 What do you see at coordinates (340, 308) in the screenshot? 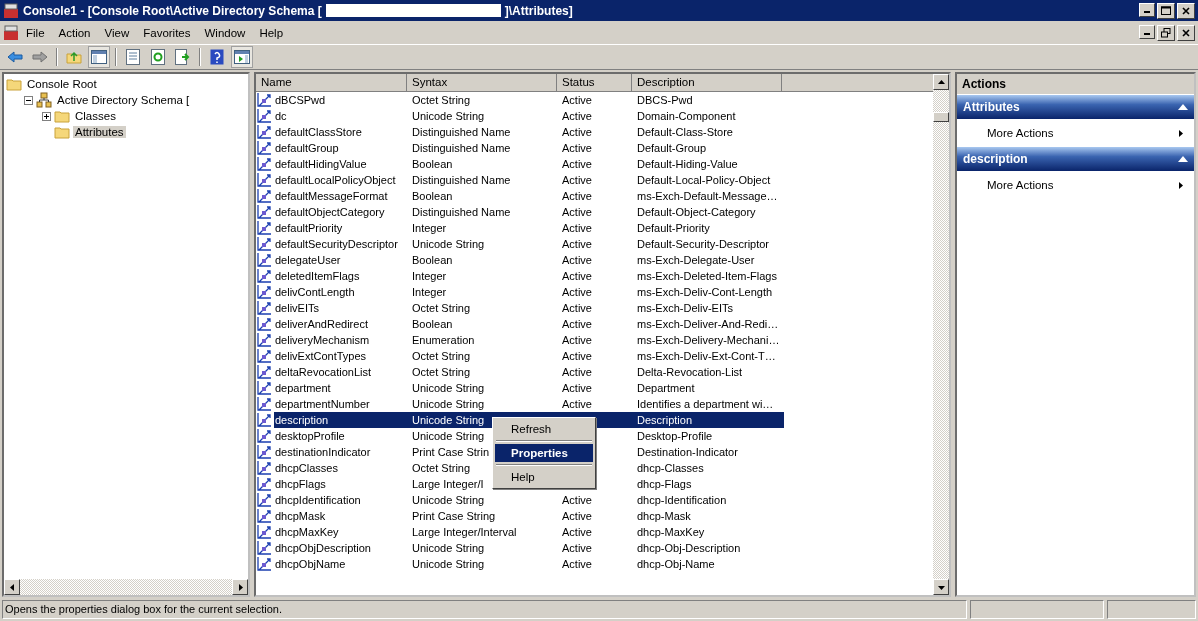
I see `table-cell: delivEITs` at bounding box center [340, 308].